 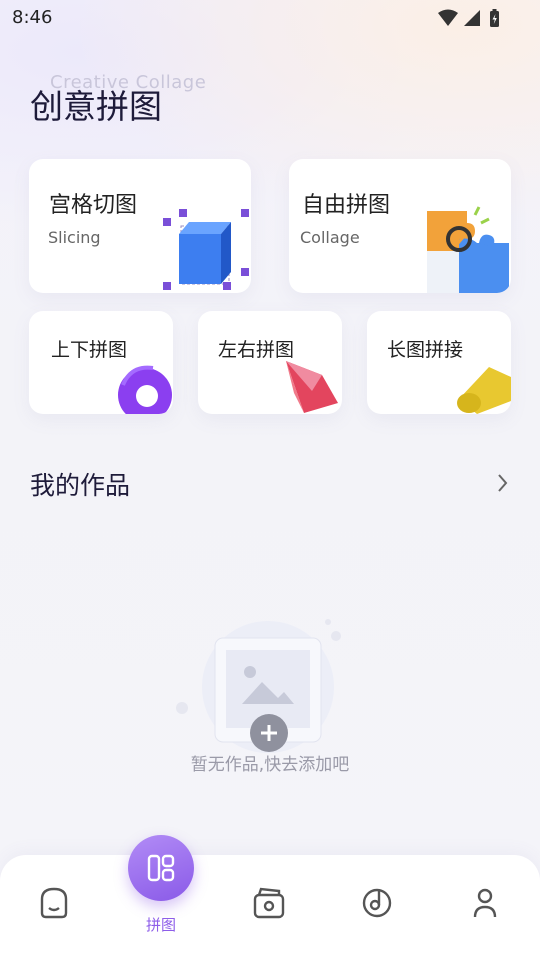 I want to click on wifi-icon, so click(x=448, y=17).